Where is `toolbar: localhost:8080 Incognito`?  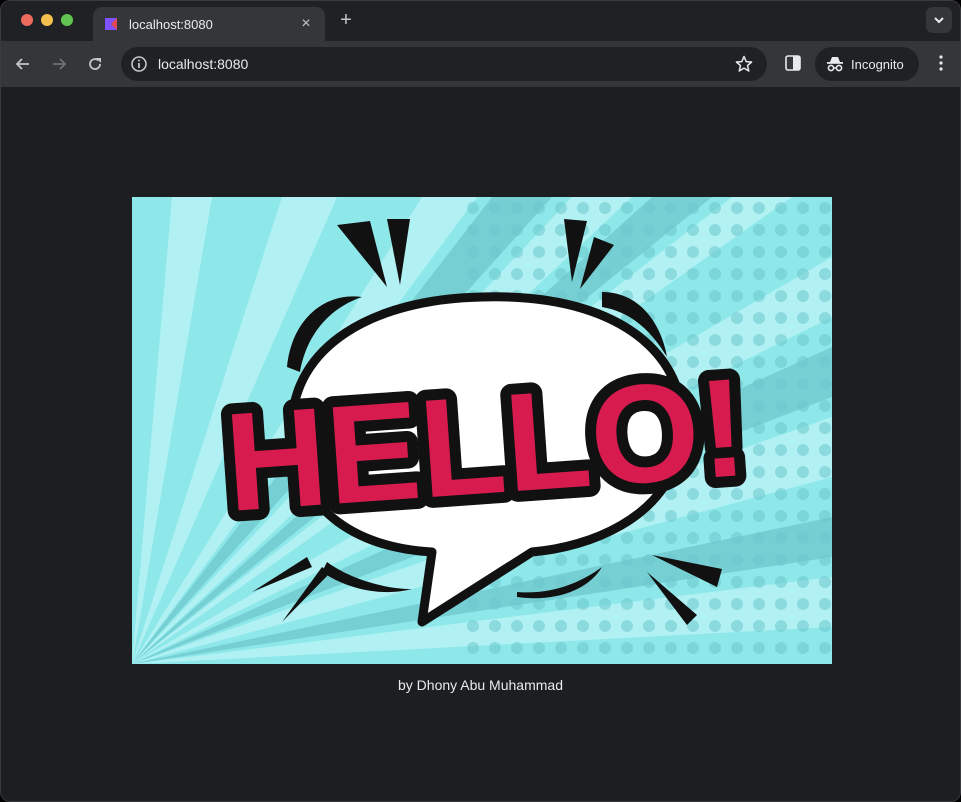 toolbar: localhost:8080 Incognito is located at coordinates (480, 64).